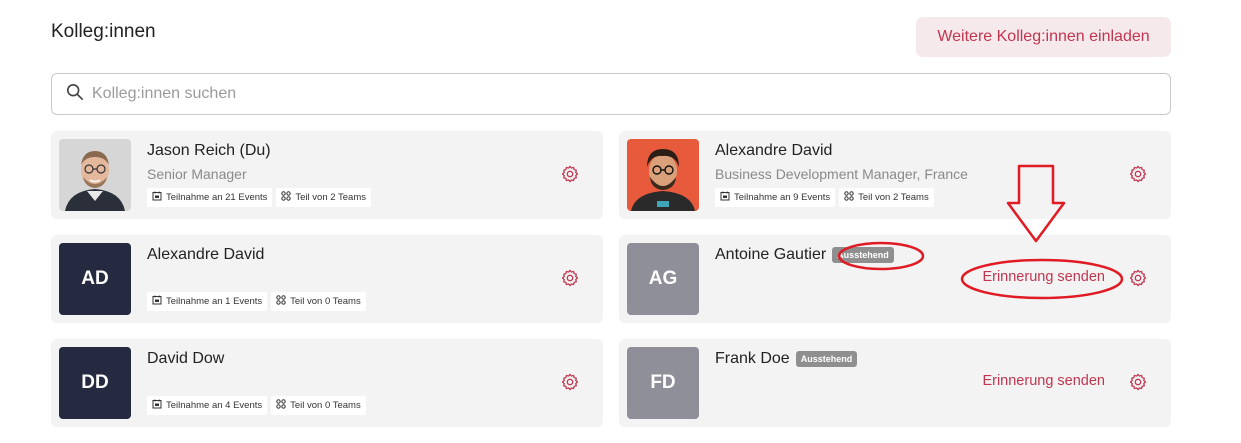 The height and width of the screenshot is (443, 1241). I want to click on stats-chips: Teilnahme an 21 Events Teil von 2 Teams, so click(259, 197).